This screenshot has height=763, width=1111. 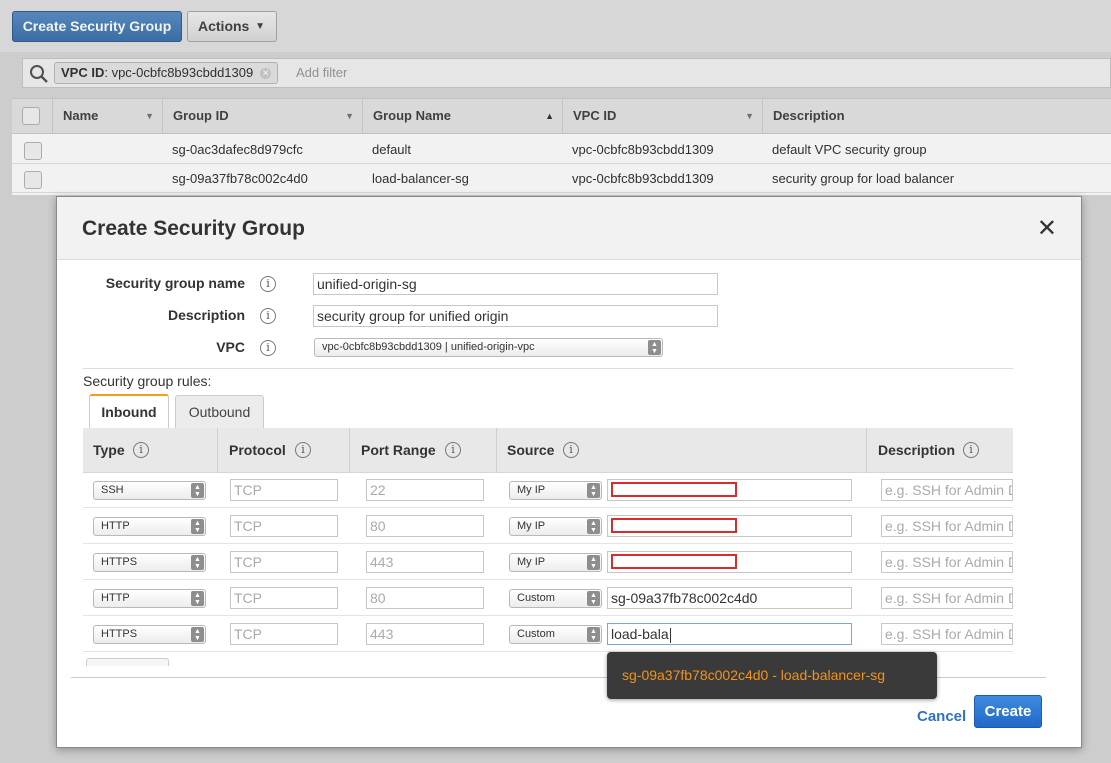 I want to click on cancel-button: Cancel, so click(x=941, y=716).